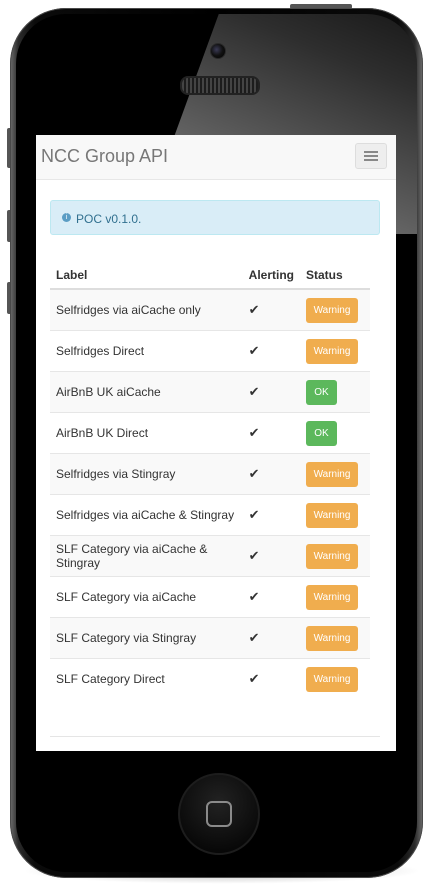 The width and height of the screenshot is (434, 891). What do you see at coordinates (146, 638) in the screenshot?
I see `row-label: SLF Category via Stingray` at bounding box center [146, 638].